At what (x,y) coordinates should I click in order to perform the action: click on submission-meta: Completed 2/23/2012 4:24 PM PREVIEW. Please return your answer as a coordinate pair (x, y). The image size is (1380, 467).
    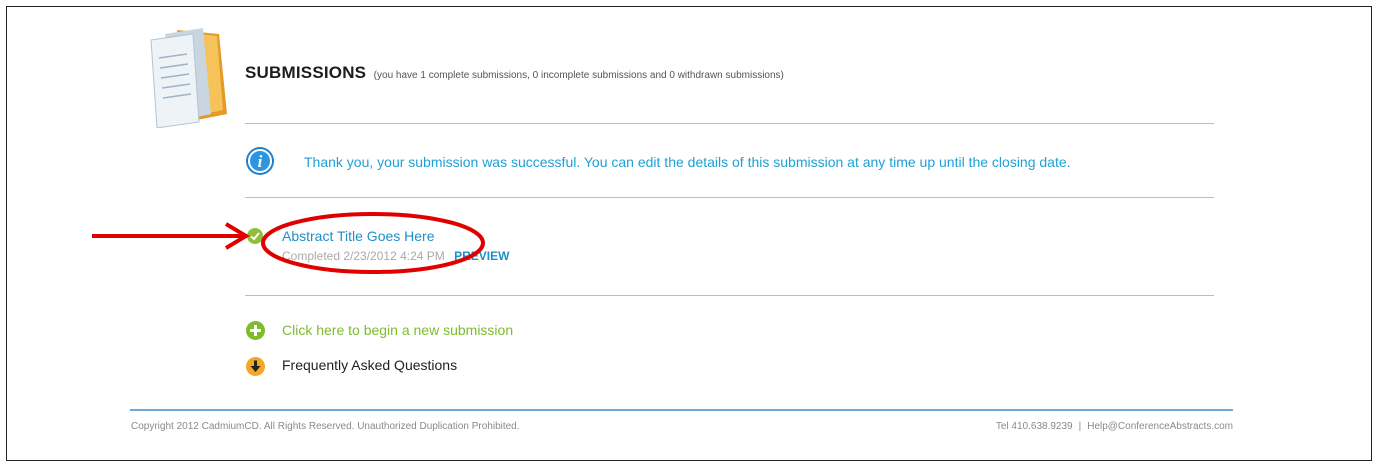
    Looking at the image, I should click on (395, 256).